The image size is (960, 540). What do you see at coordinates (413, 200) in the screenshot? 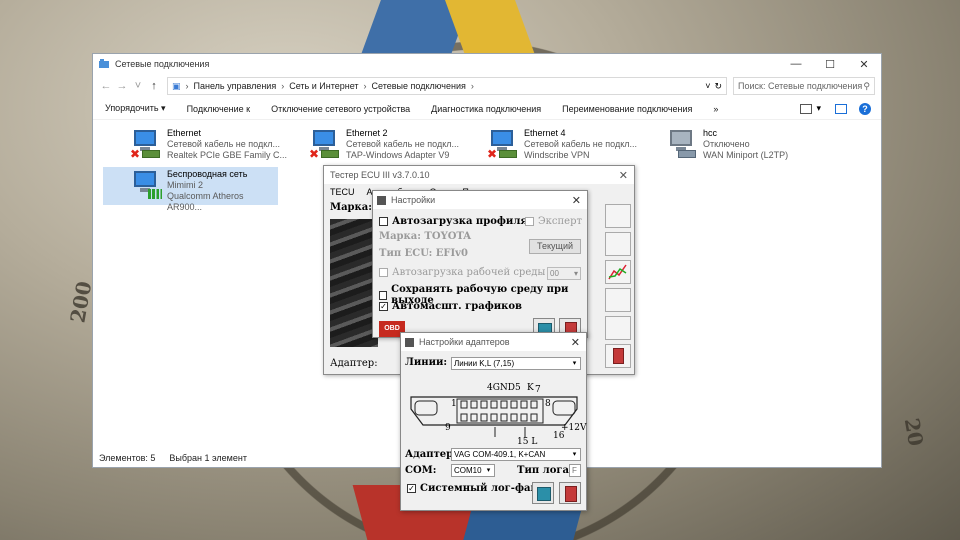
I see `settings-title: Настройки` at bounding box center [413, 200].